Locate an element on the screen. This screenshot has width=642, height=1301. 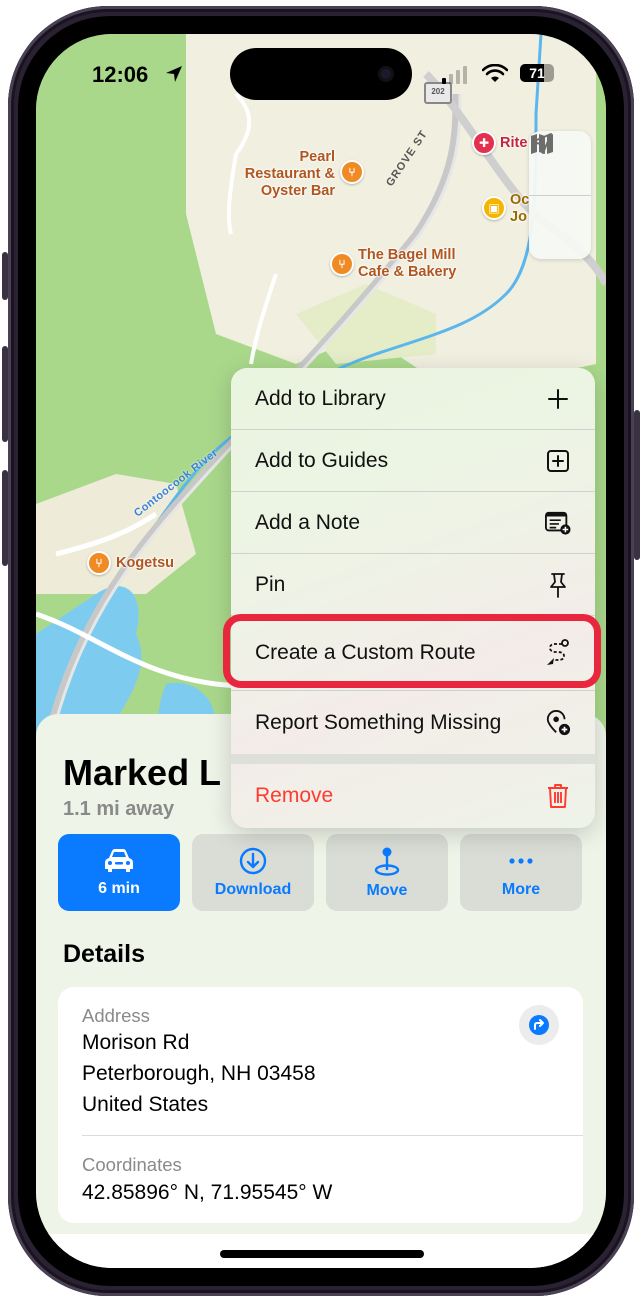
cellular-signal-icon is located at coordinates (454, 75).